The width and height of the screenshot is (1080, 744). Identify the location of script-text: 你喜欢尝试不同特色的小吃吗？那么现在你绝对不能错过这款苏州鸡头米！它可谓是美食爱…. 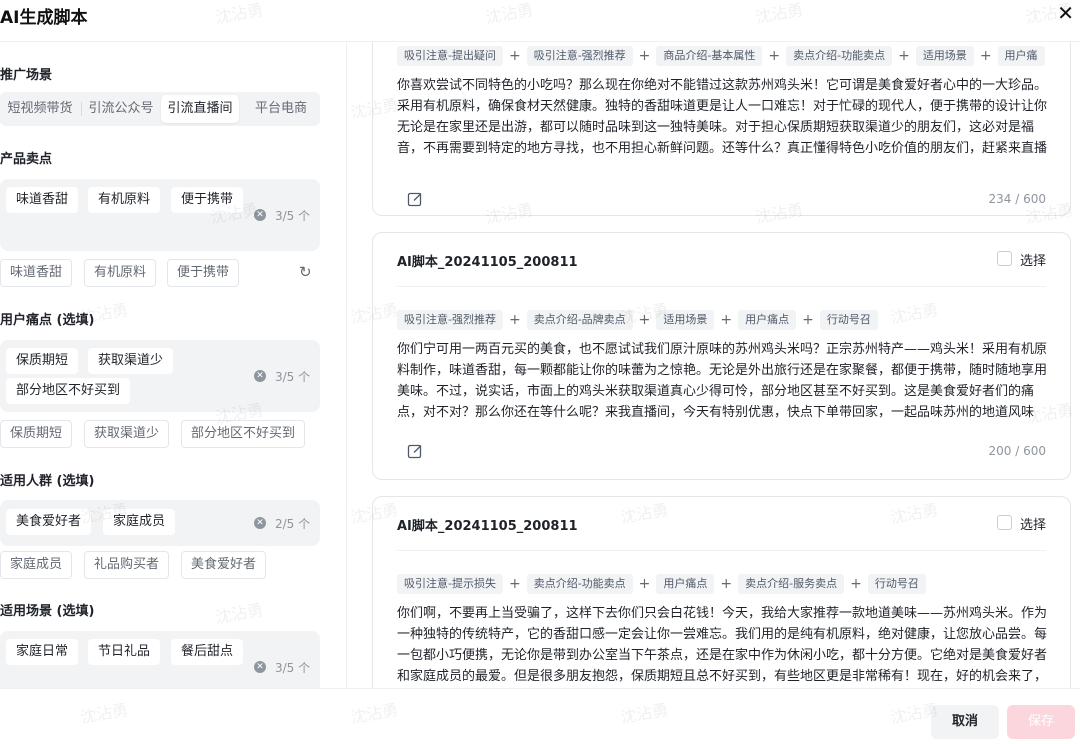
(722, 117).